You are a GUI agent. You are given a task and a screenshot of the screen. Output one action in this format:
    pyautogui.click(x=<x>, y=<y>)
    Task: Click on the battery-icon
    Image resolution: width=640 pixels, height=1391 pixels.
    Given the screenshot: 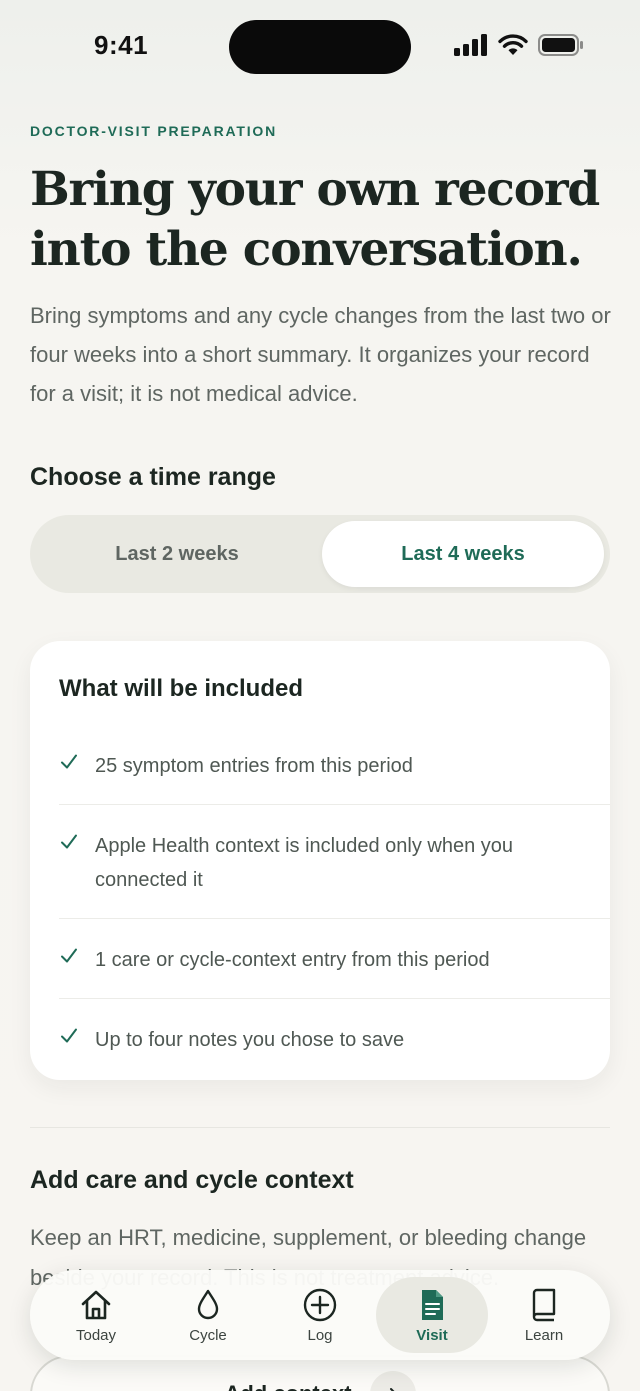 What is the action you would take?
    pyautogui.click(x=560, y=45)
    